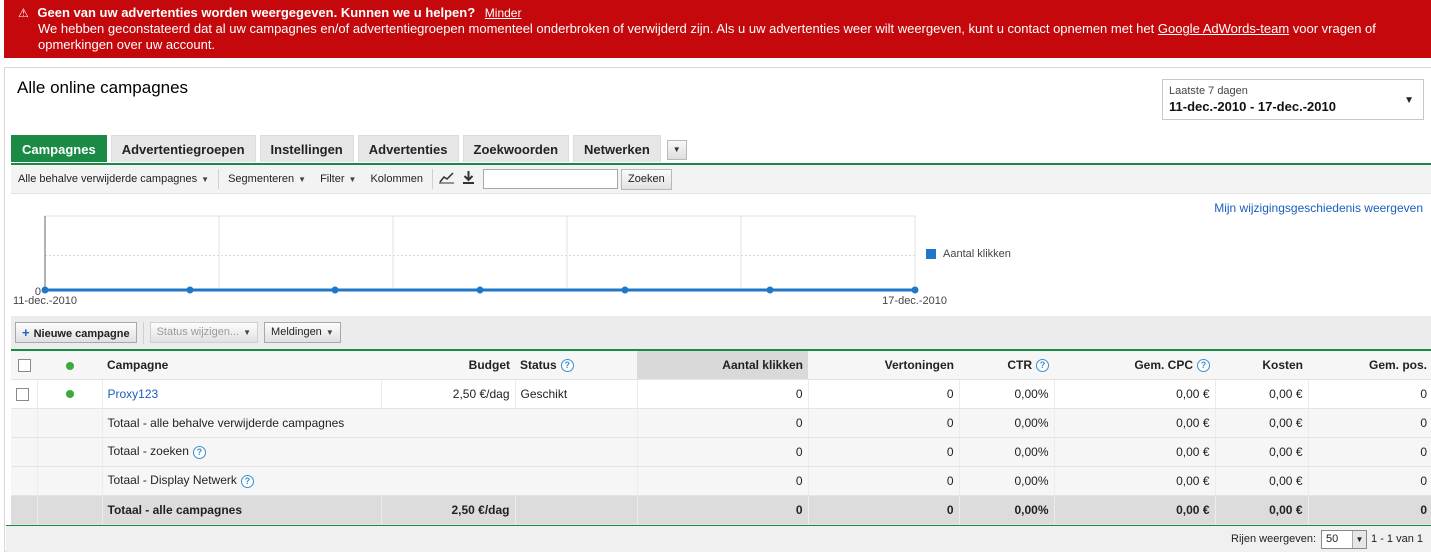 The height and width of the screenshot is (552, 1431). What do you see at coordinates (718, 539) in the screenshot?
I see `pagination-bar: Rijen weergeven: 50 ▼ 1 - 1 van 1` at bounding box center [718, 539].